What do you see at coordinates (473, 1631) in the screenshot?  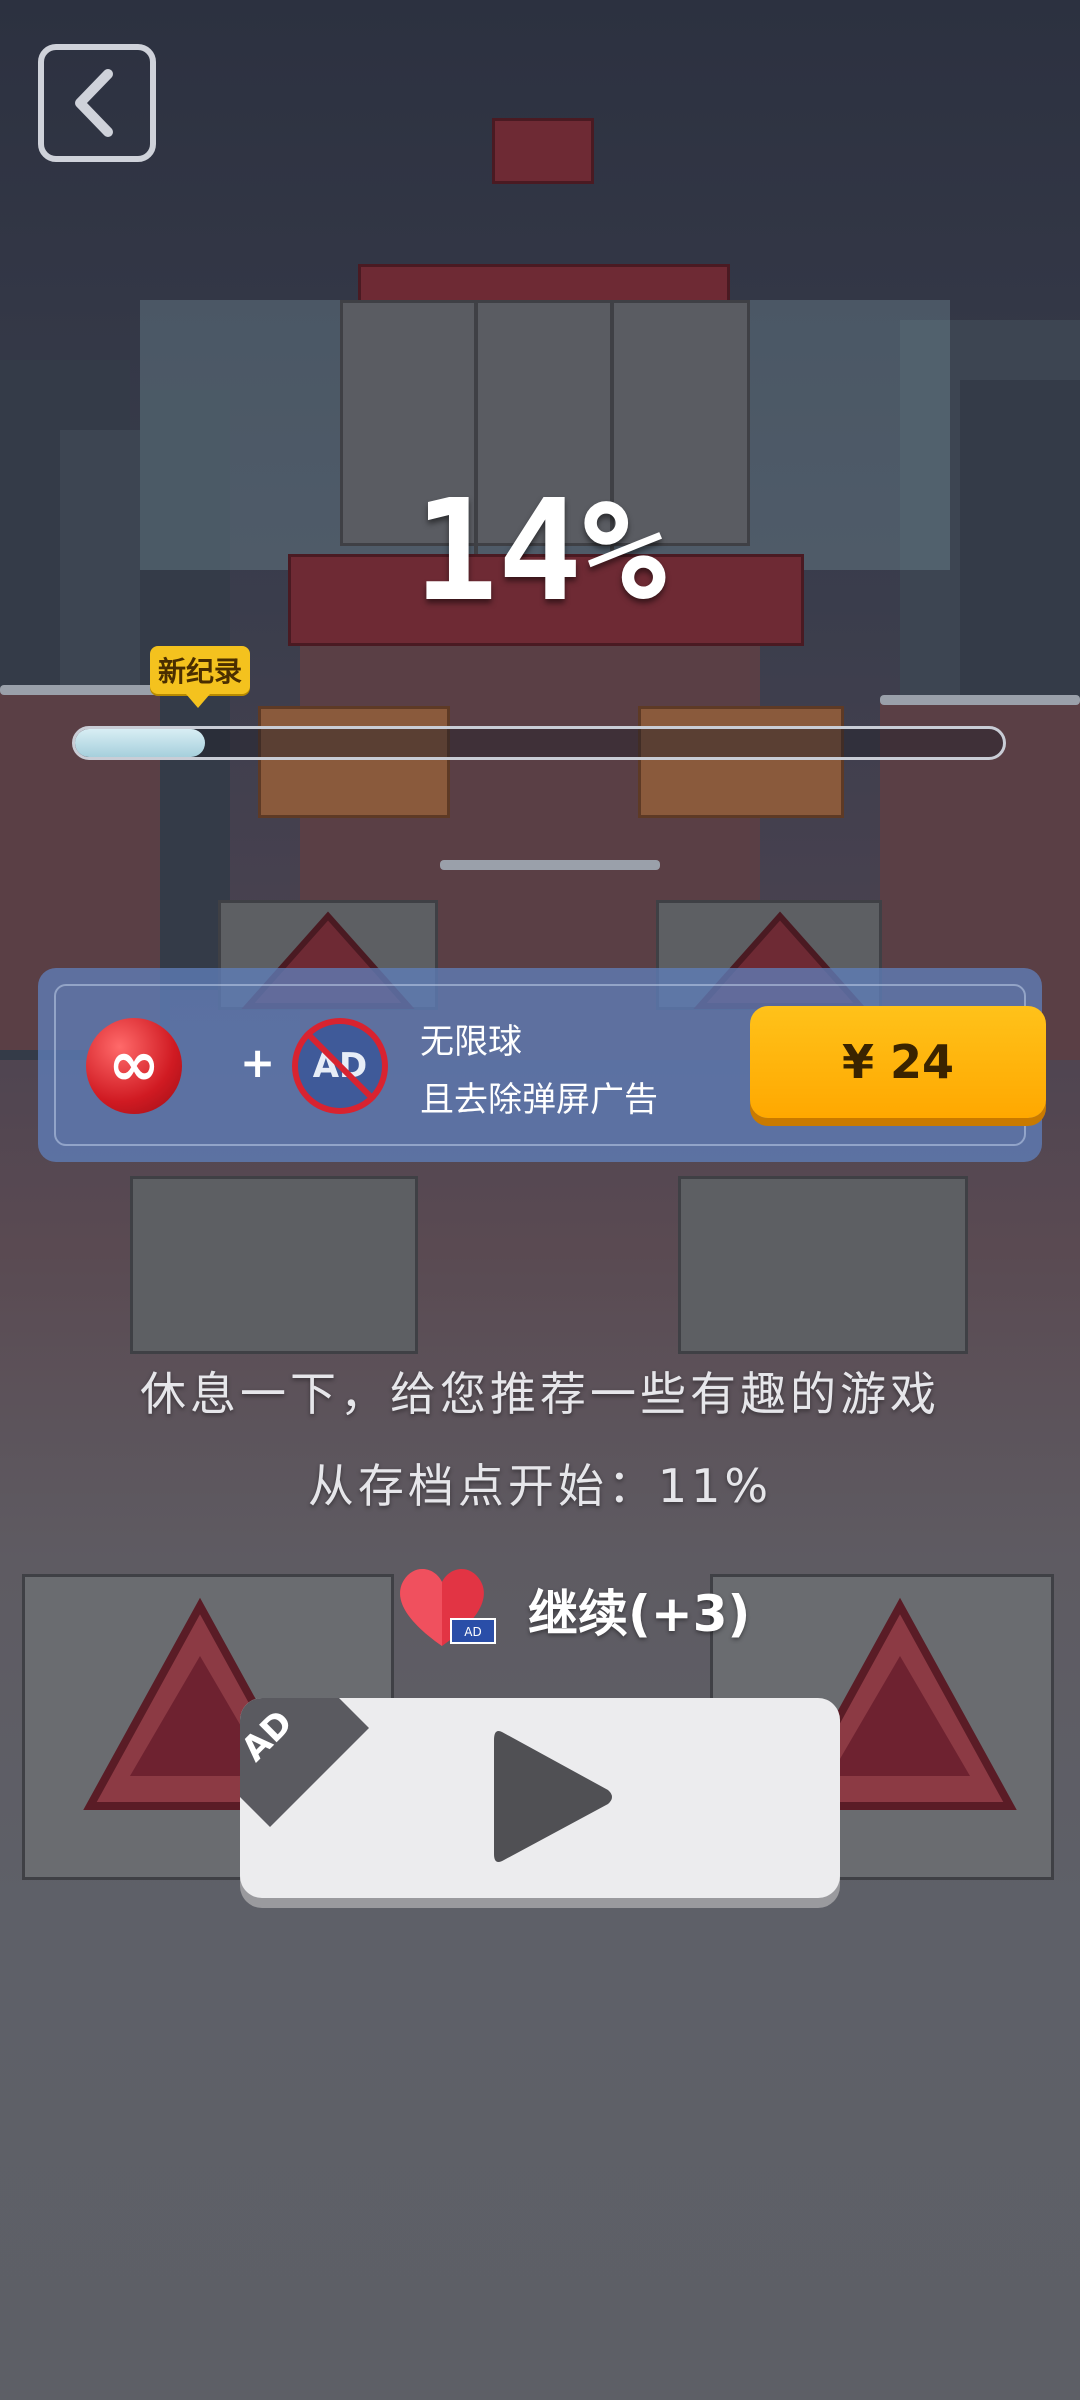 I see `video-ad-icon: AD` at bounding box center [473, 1631].